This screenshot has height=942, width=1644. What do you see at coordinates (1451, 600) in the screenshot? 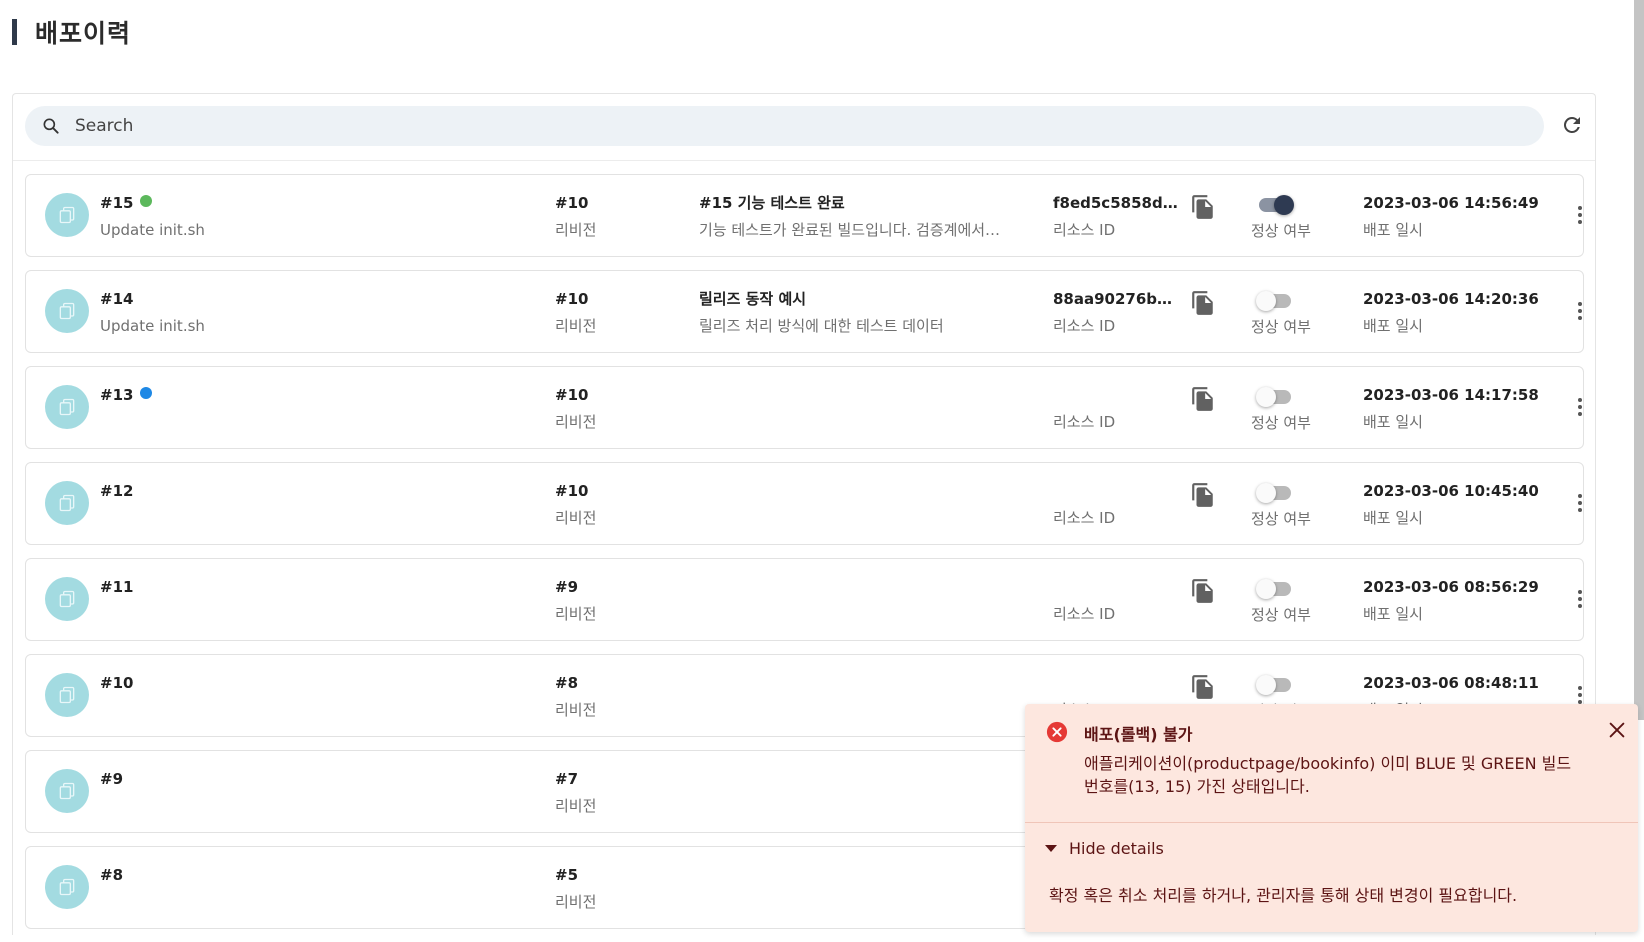
I see `deploy-time-cell: 2023-03-06 08:56:29 배포 일시` at bounding box center [1451, 600].